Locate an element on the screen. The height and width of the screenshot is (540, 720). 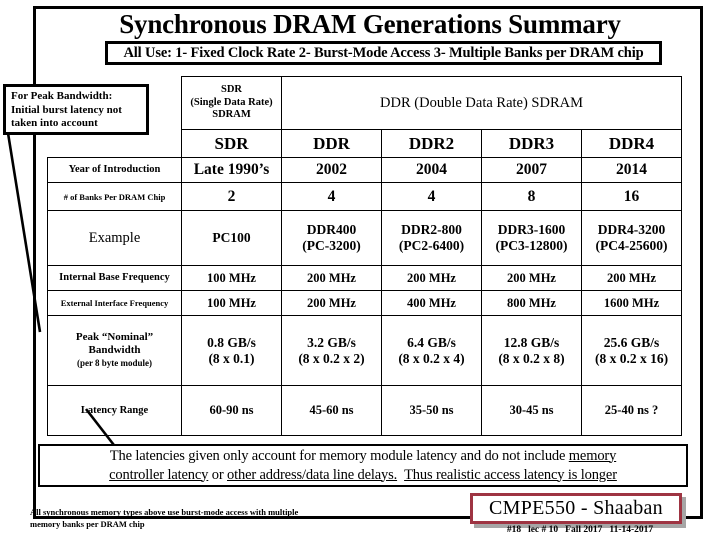
cell-year-sdr: Late 1990’s is located at coordinates (231, 170).